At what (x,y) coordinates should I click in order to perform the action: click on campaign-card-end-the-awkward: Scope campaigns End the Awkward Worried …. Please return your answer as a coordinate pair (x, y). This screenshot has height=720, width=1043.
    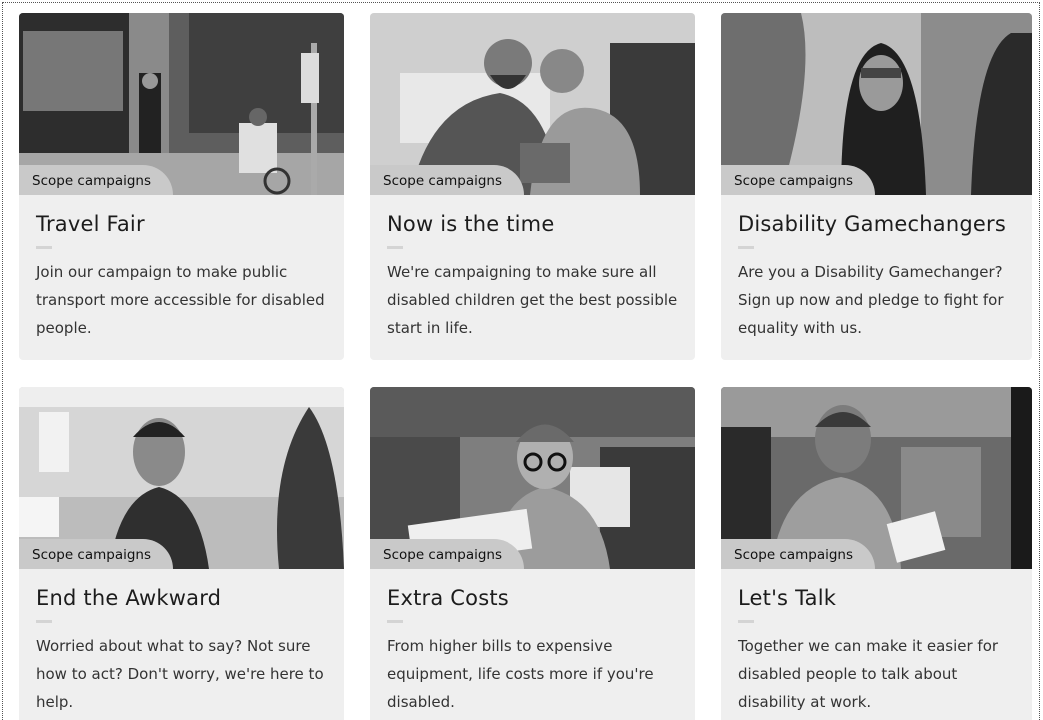
    Looking at the image, I should click on (181, 553).